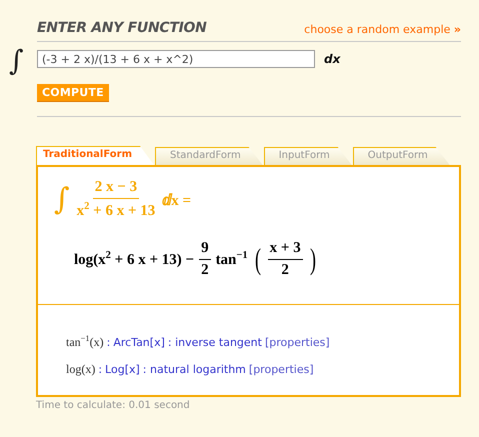 This screenshot has width=479, height=437. What do you see at coordinates (73, 93) in the screenshot?
I see `compute-button: COMPUTE` at bounding box center [73, 93].